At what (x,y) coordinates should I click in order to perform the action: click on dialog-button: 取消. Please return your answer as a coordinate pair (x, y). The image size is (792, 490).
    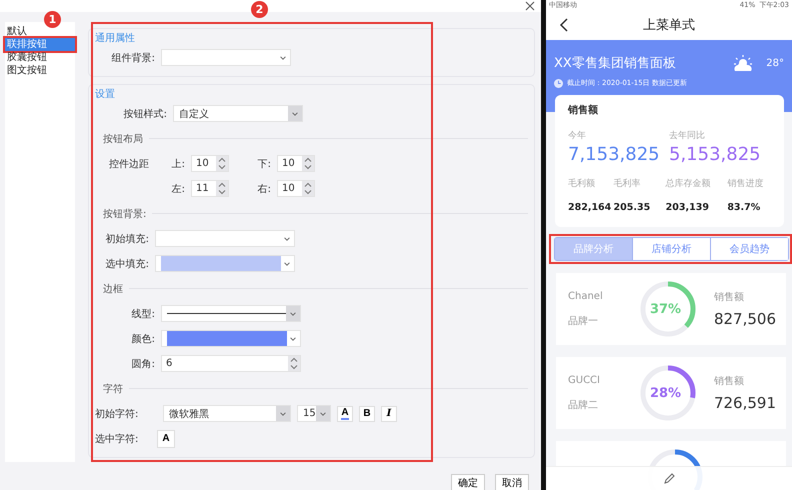
    Looking at the image, I should click on (512, 482).